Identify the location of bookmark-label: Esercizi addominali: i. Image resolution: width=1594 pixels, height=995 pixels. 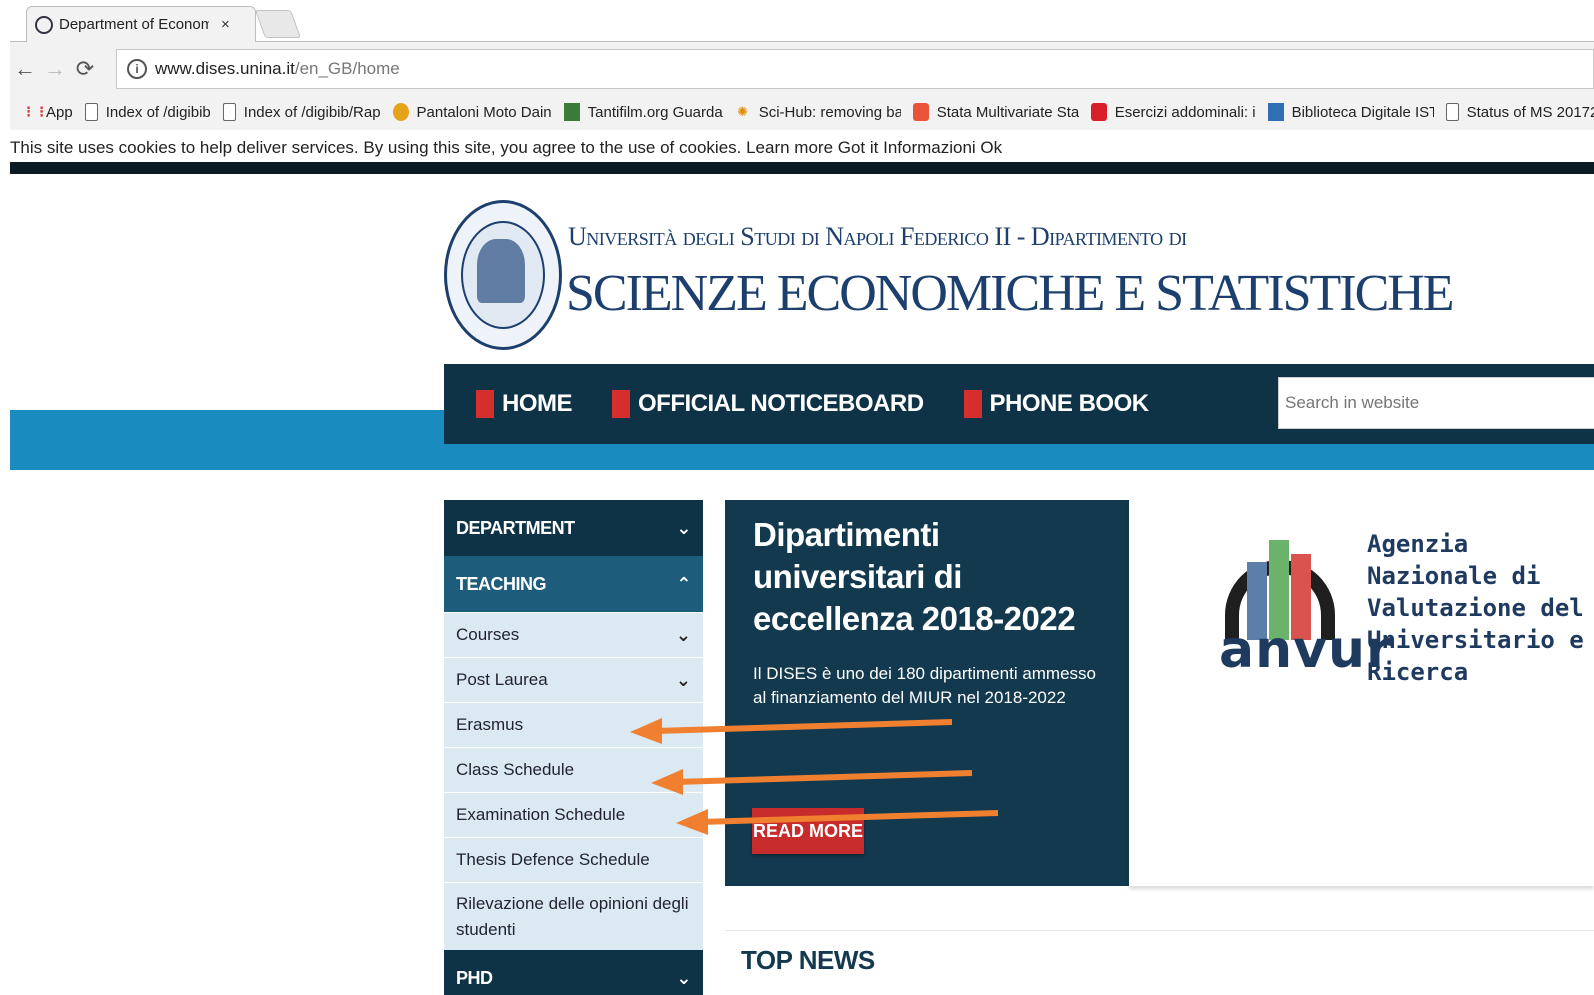
(1185, 112).